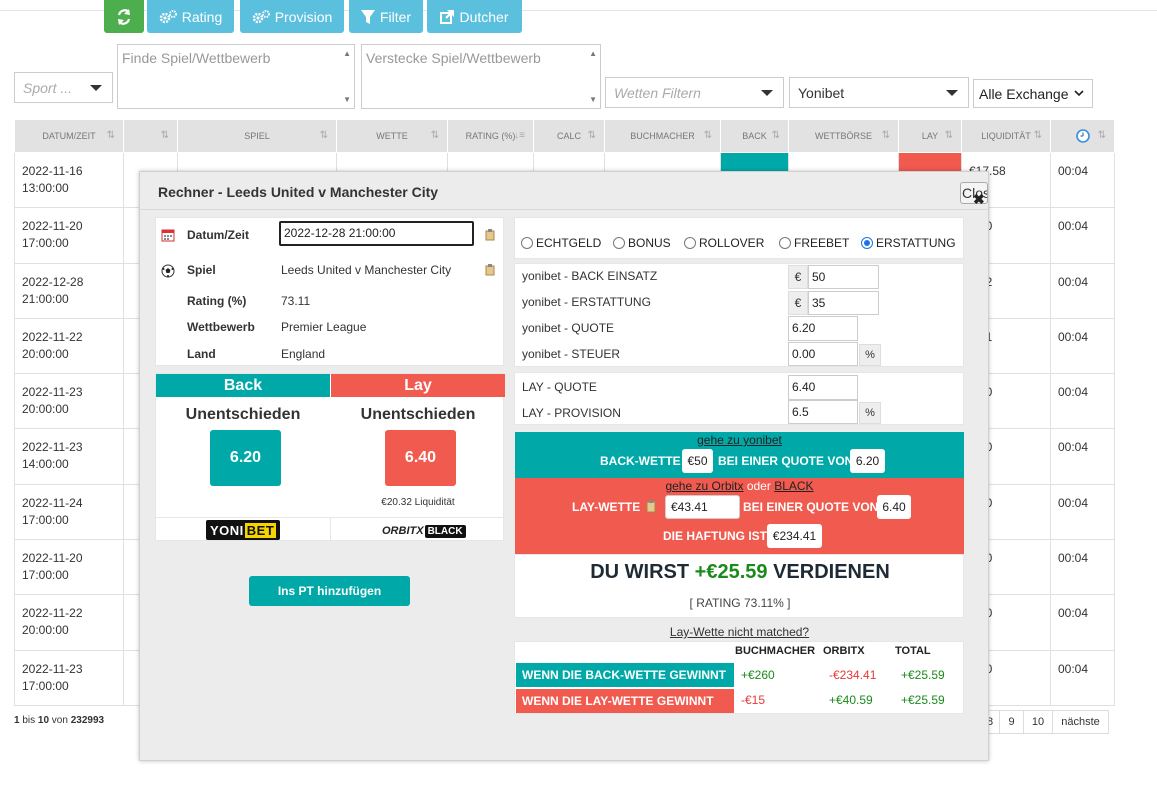 The image size is (1157, 785). What do you see at coordinates (979, 199) in the screenshot?
I see `close-icon: ✖` at bounding box center [979, 199].